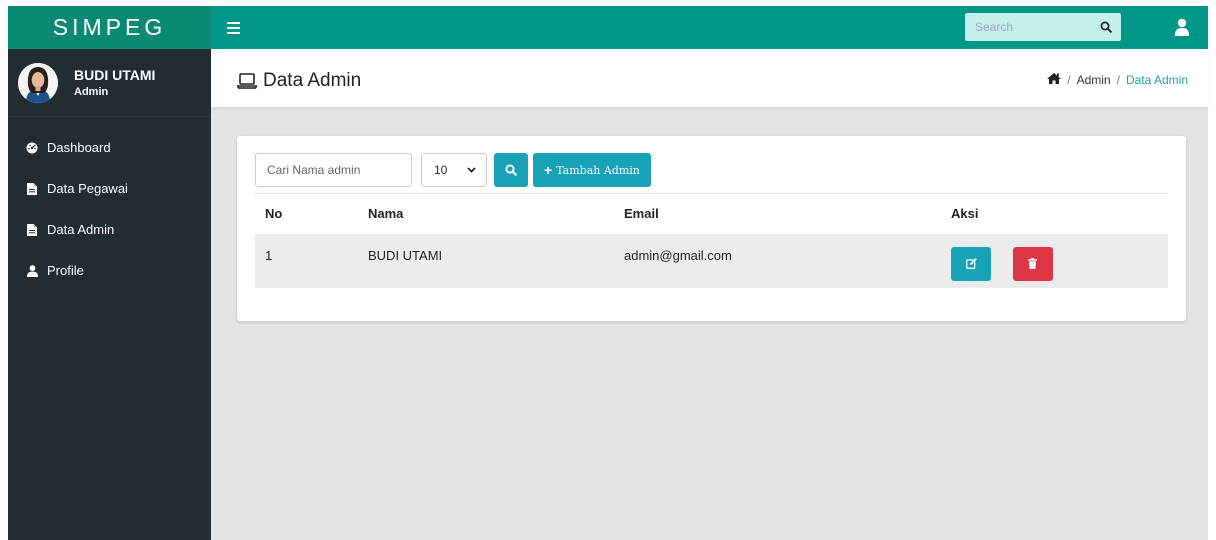 This screenshot has width=1216, height=540. What do you see at coordinates (441, 170) in the screenshot?
I see `per-page-value: 10` at bounding box center [441, 170].